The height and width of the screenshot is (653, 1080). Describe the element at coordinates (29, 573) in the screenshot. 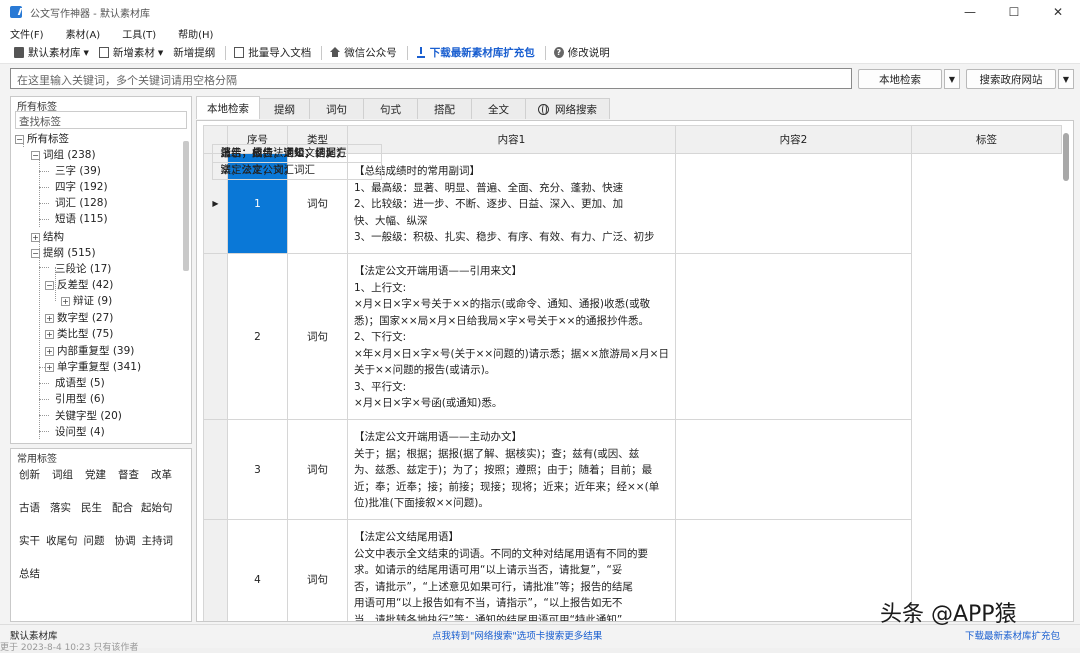

I see `tag-link: 总结` at that location.